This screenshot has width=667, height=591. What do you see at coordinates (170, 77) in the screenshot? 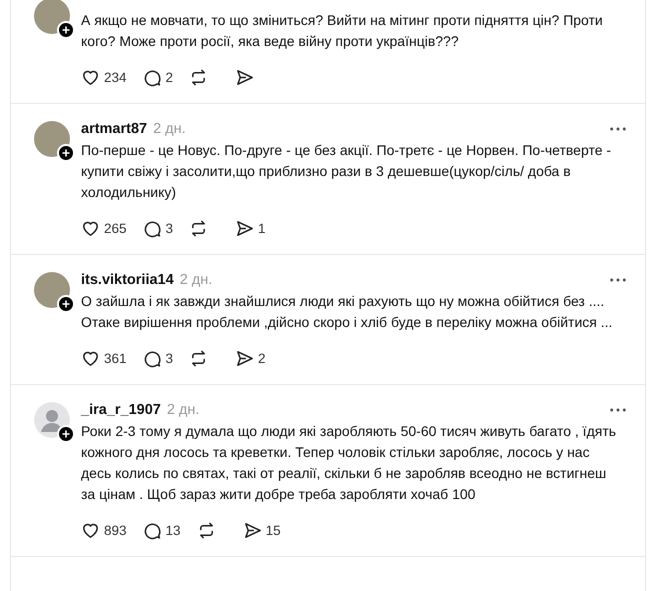
I see `comment-count: 2` at bounding box center [170, 77].